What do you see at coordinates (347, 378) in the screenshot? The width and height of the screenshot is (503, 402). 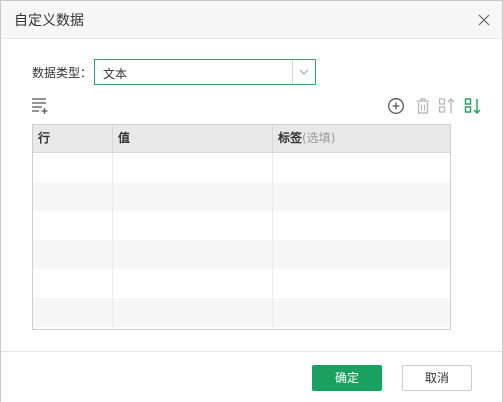 I see `ok-button: 确定` at bounding box center [347, 378].